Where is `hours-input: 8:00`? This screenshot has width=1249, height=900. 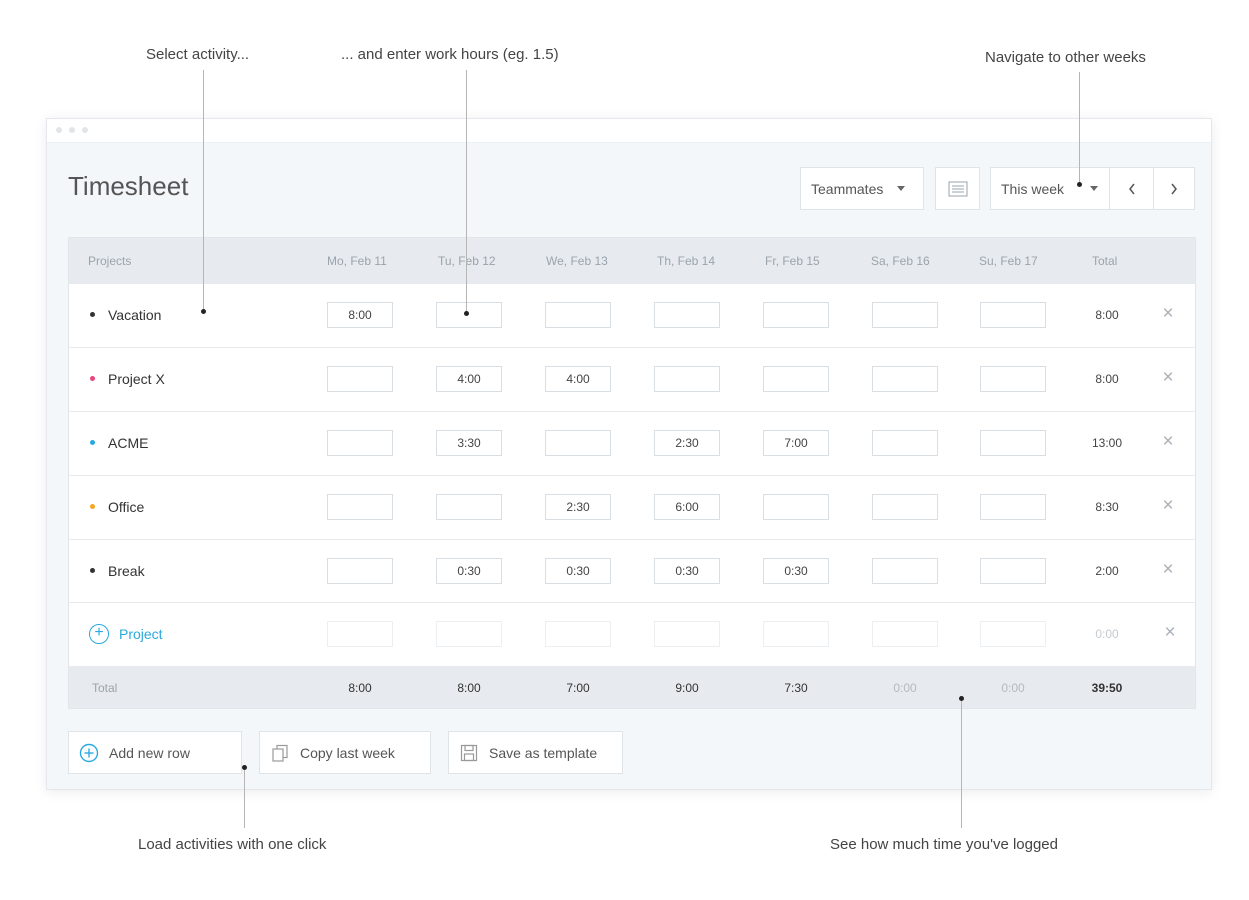
hours-input: 8:00 is located at coordinates (360, 315).